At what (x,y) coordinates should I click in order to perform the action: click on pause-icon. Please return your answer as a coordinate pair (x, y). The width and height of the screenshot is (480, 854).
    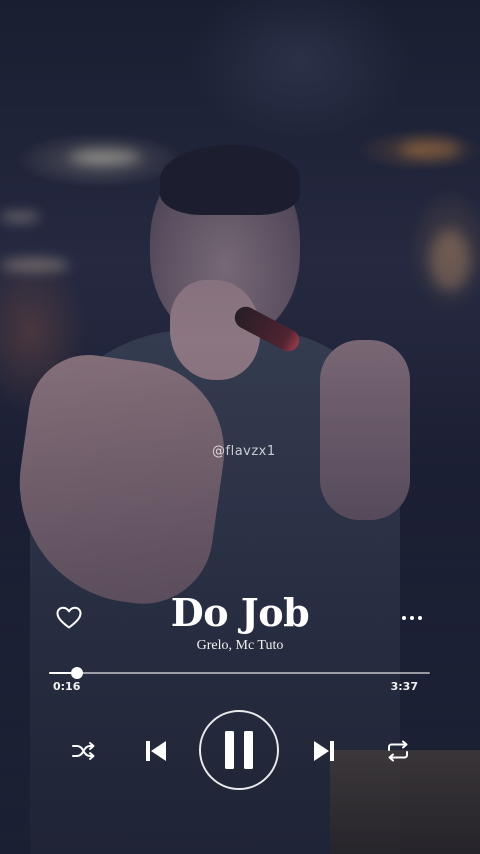
    Looking at the image, I should click on (239, 750).